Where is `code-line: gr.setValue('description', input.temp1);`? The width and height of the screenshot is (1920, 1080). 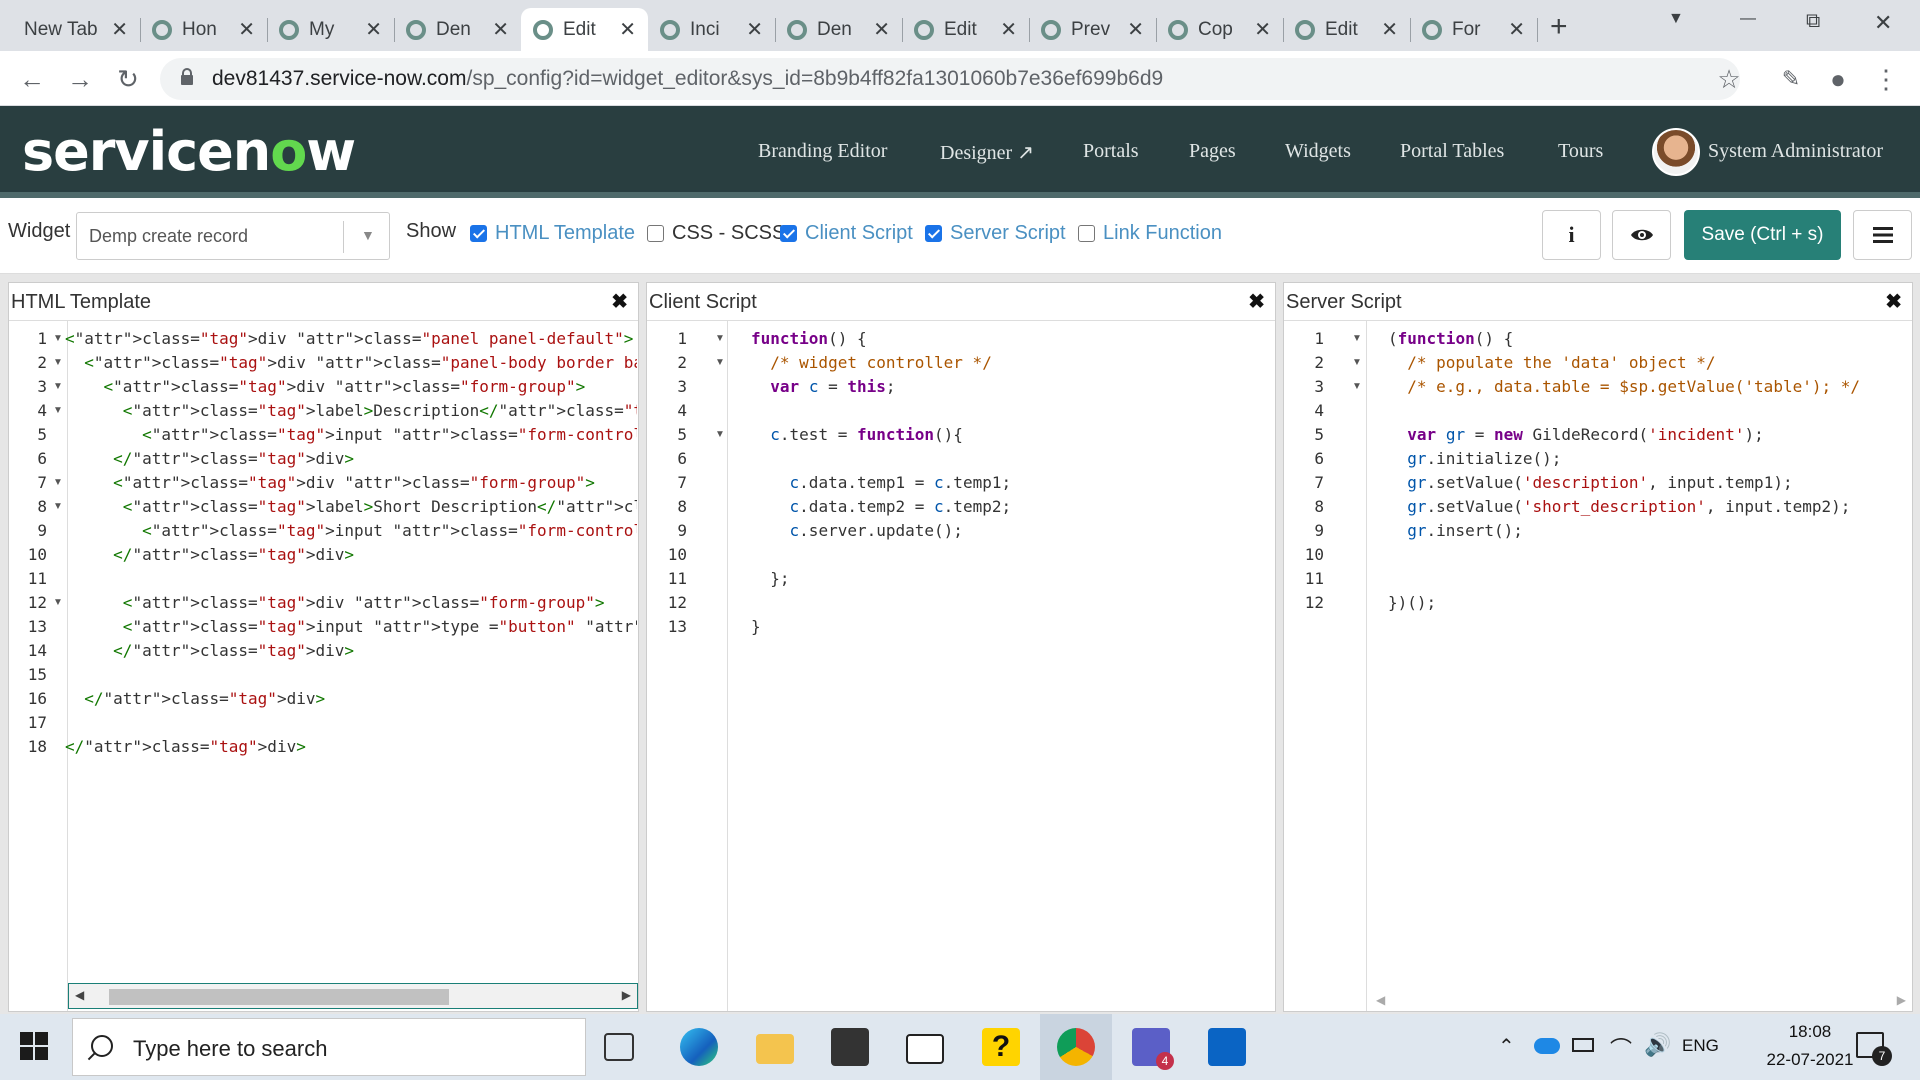
code-line: gr.setValue('description', input.temp1); is located at coordinates (1590, 483).